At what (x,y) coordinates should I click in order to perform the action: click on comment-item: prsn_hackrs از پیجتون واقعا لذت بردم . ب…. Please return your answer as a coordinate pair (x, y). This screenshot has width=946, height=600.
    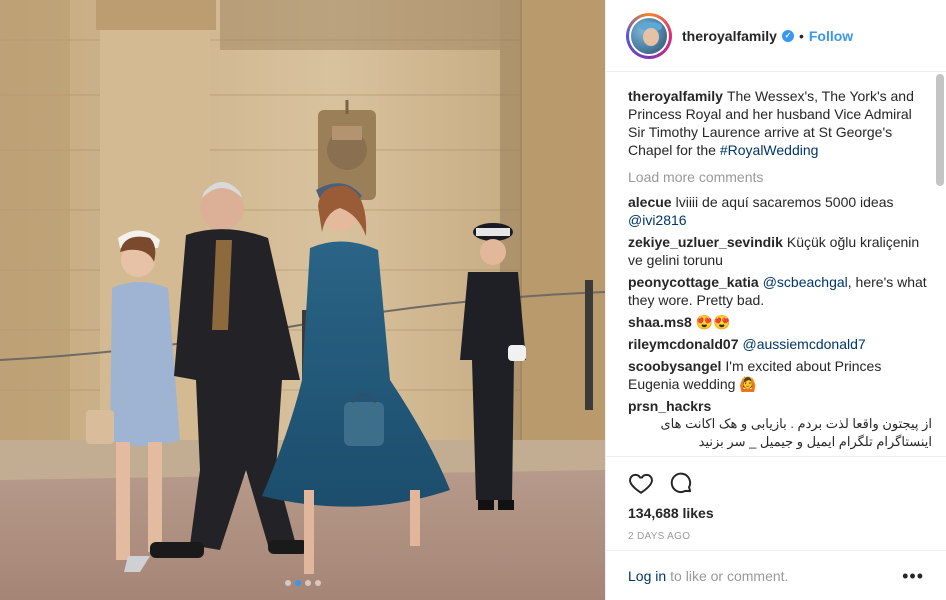
    Looking at the image, I should click on (780, 424).